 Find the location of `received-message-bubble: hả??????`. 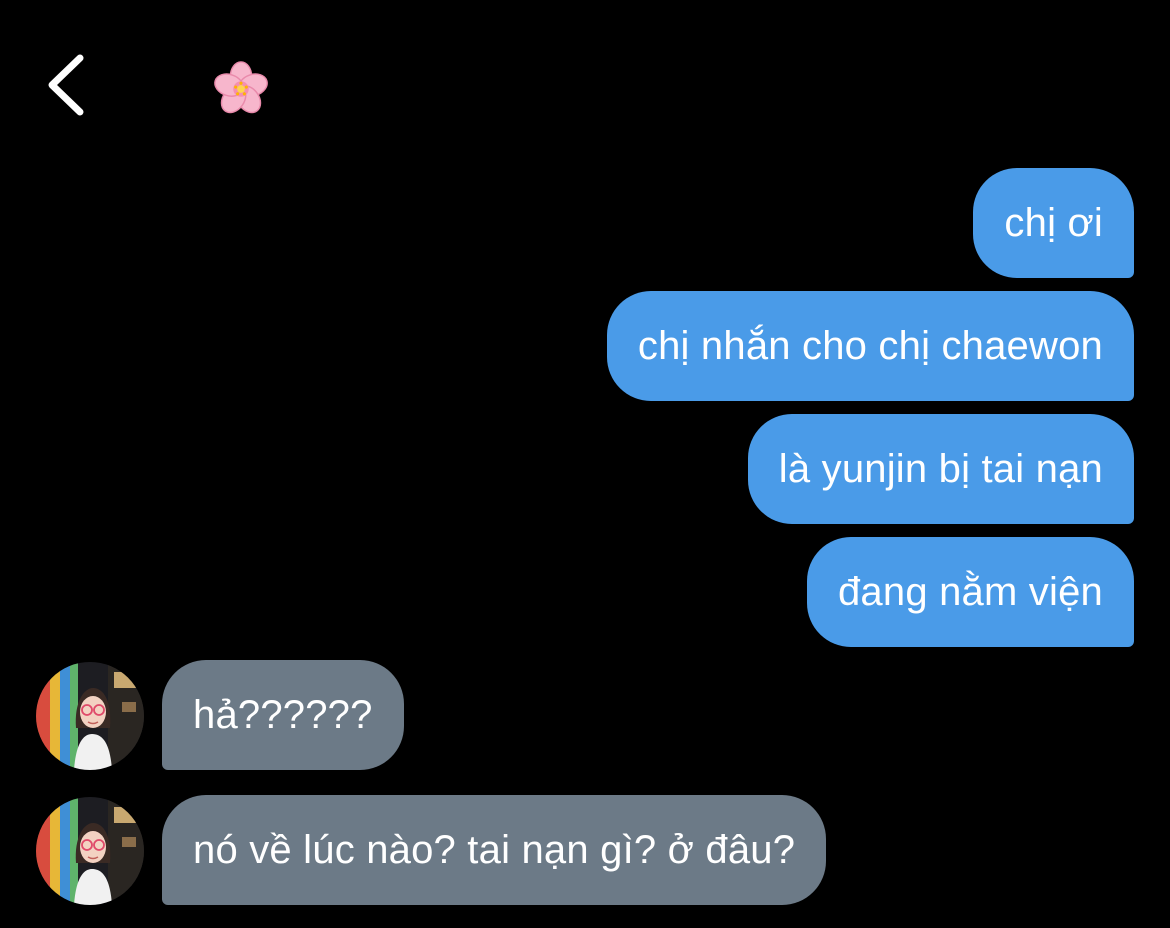

received-message-bubble: hả?????? is located at coordinates (283, 715).